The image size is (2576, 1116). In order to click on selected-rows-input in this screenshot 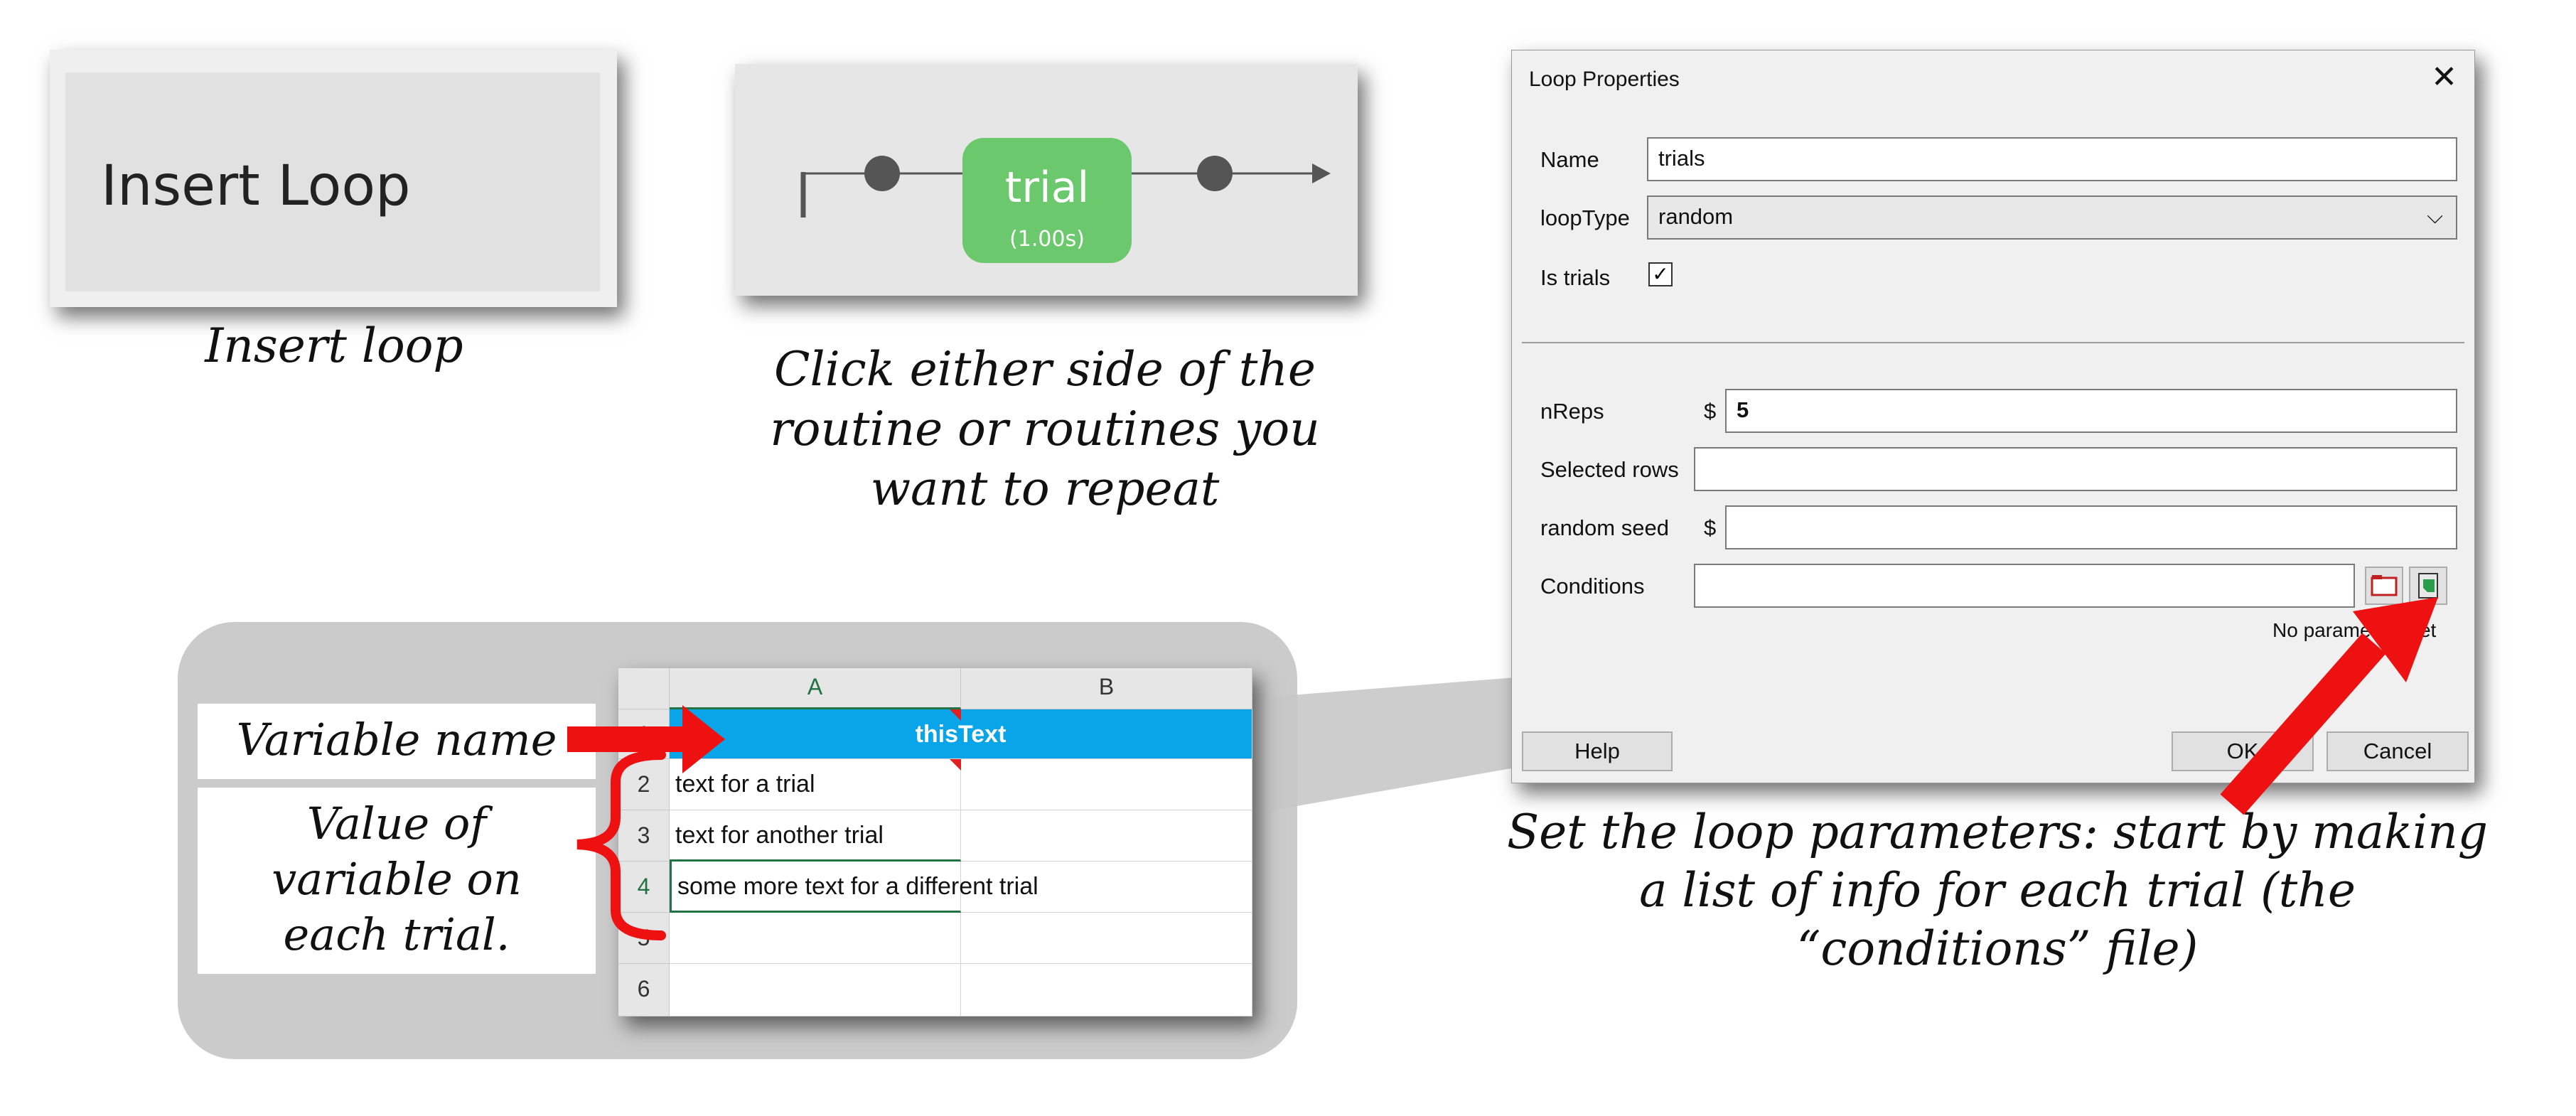, I will do `click(2075, 469)`.